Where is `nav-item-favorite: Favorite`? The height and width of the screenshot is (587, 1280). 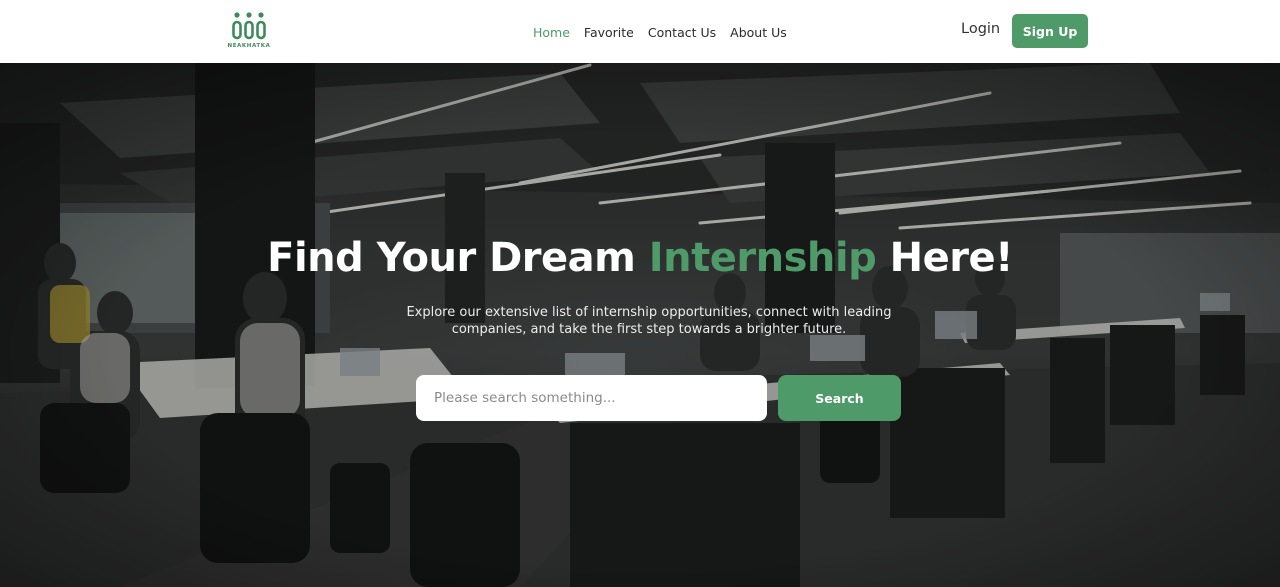 nav-item-favorite: Favorite is located at coordinates (609, 32).